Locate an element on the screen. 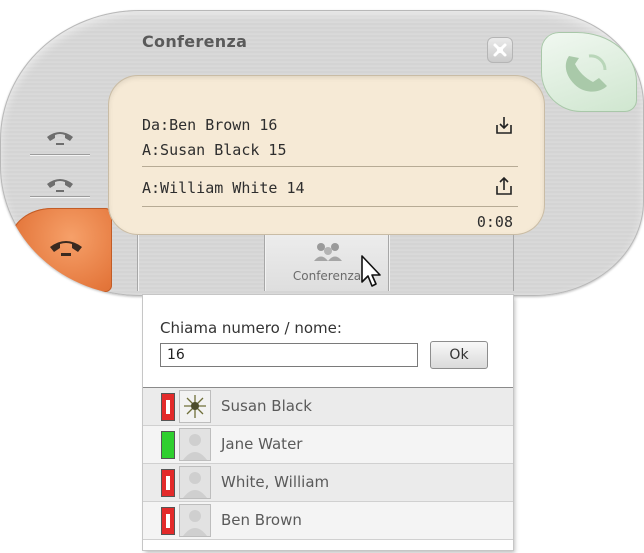 This screenshot has width=644, height=553. call-to-line: A:William White 14 is located at coordinates (223, 188).